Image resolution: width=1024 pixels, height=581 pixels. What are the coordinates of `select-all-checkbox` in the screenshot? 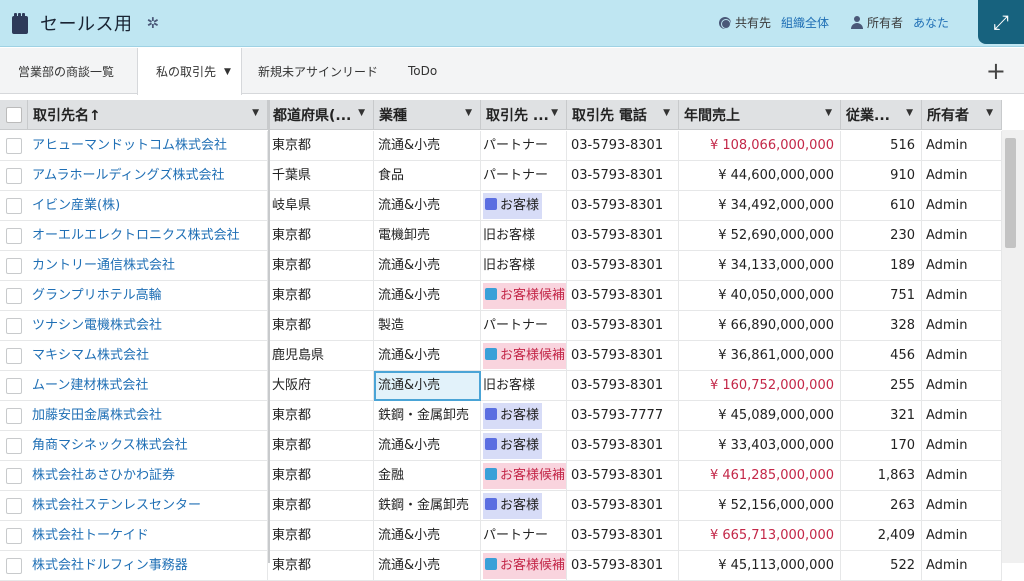 It's located at (14, 115).